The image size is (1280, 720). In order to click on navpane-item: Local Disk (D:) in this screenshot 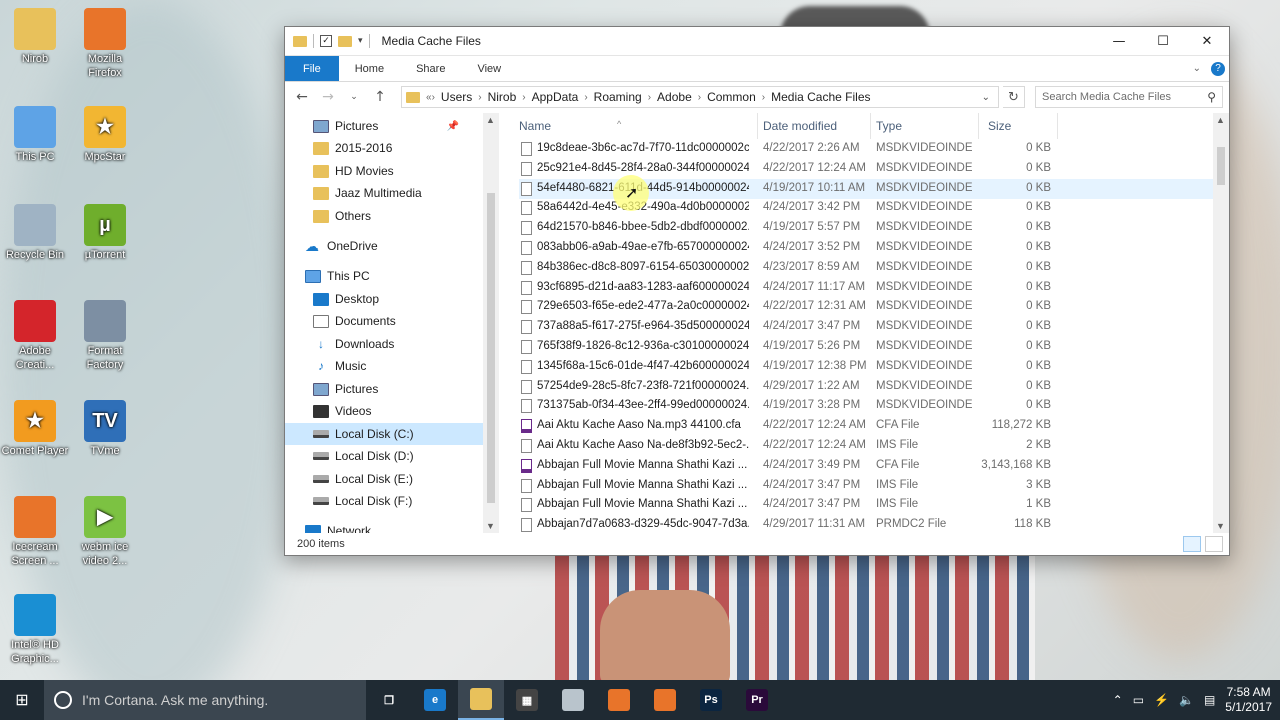, I will do `click(384, 456)`.